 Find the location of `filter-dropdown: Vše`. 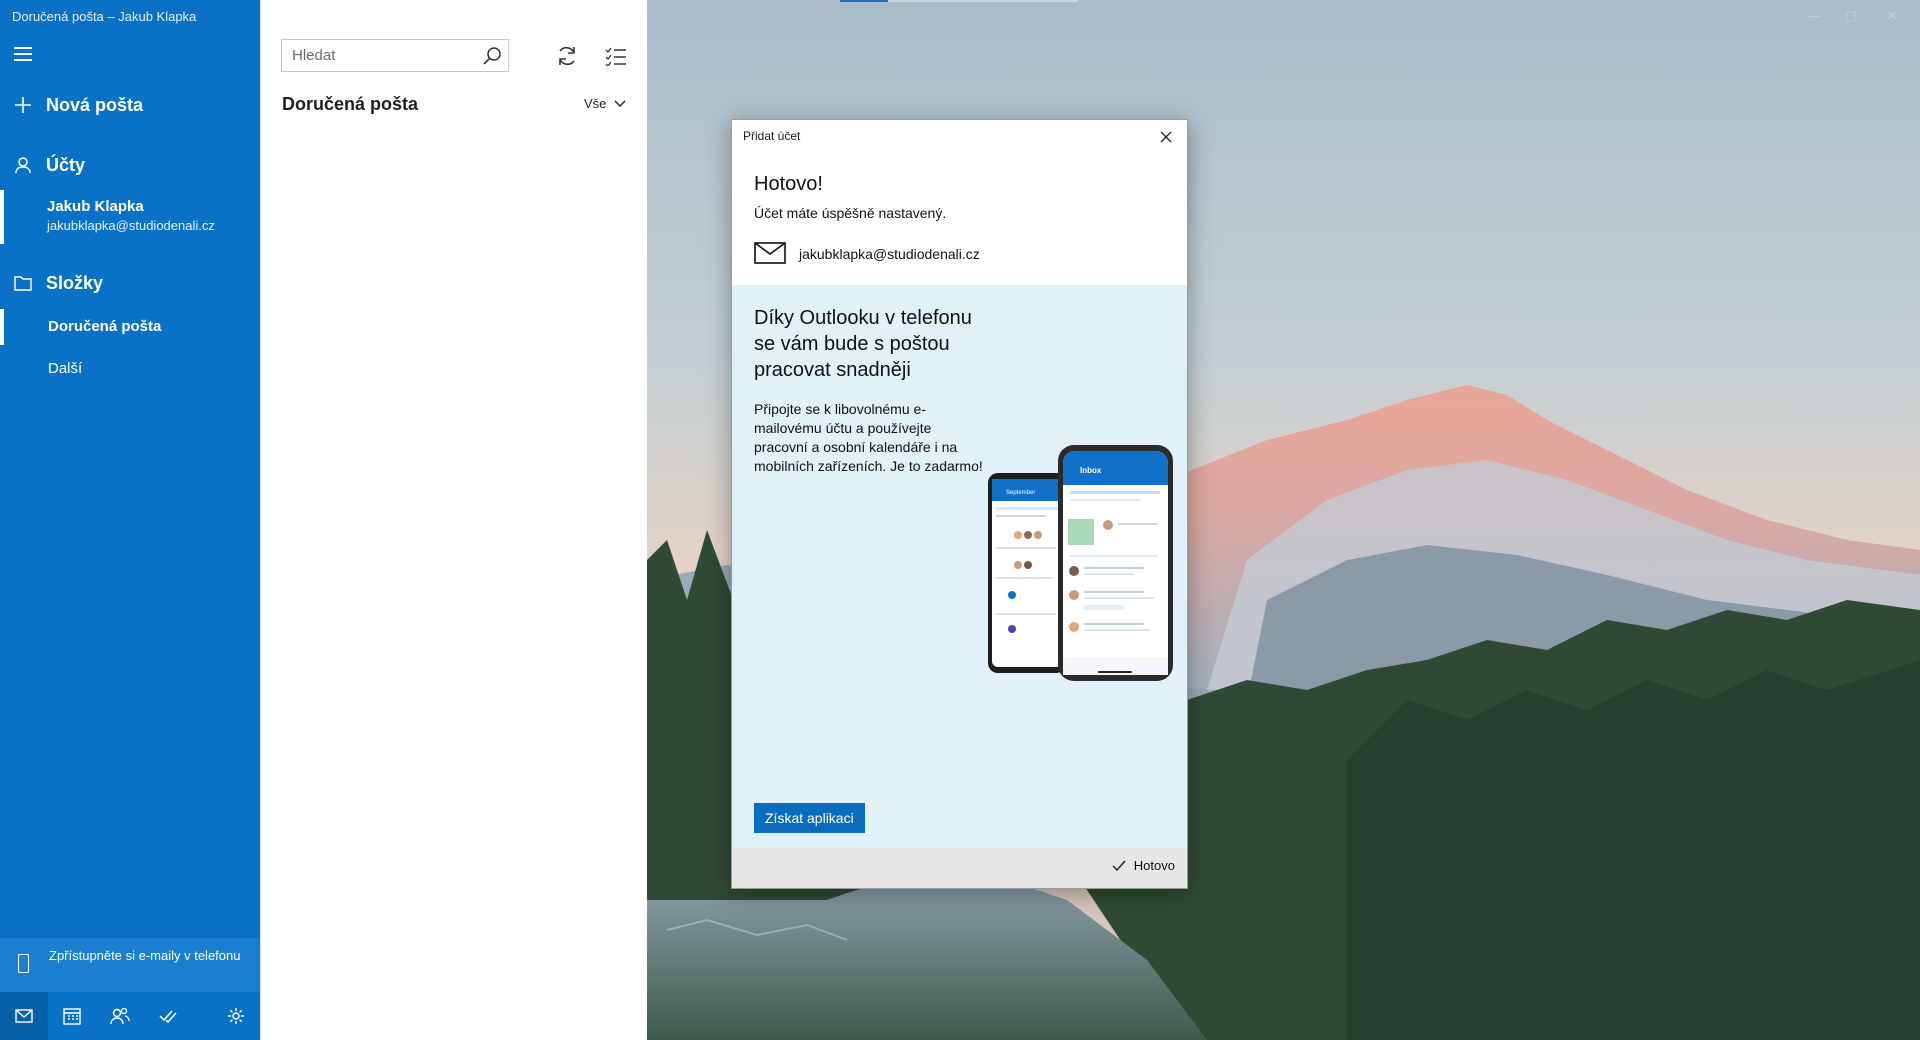

filter-dropdown: Vše is located at coordinates (605, 103).